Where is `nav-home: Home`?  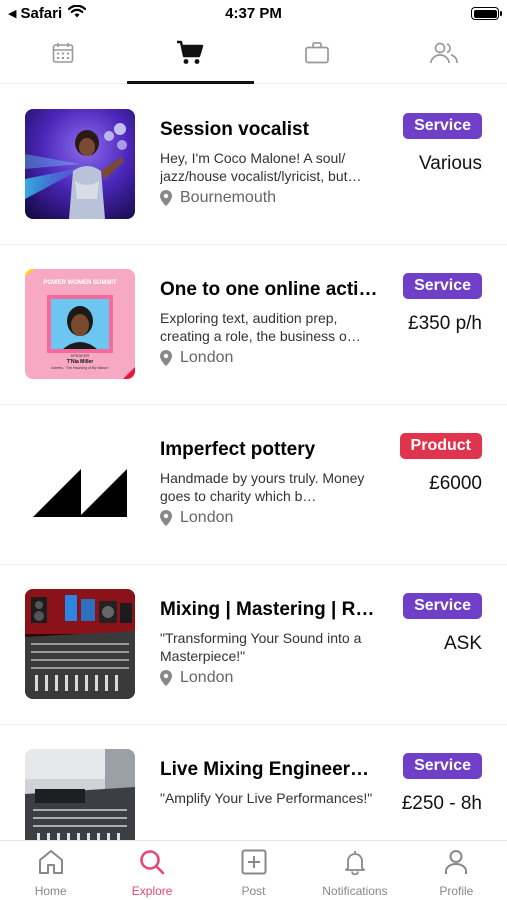
nav-home: Home is located at coordinates (50, 870).